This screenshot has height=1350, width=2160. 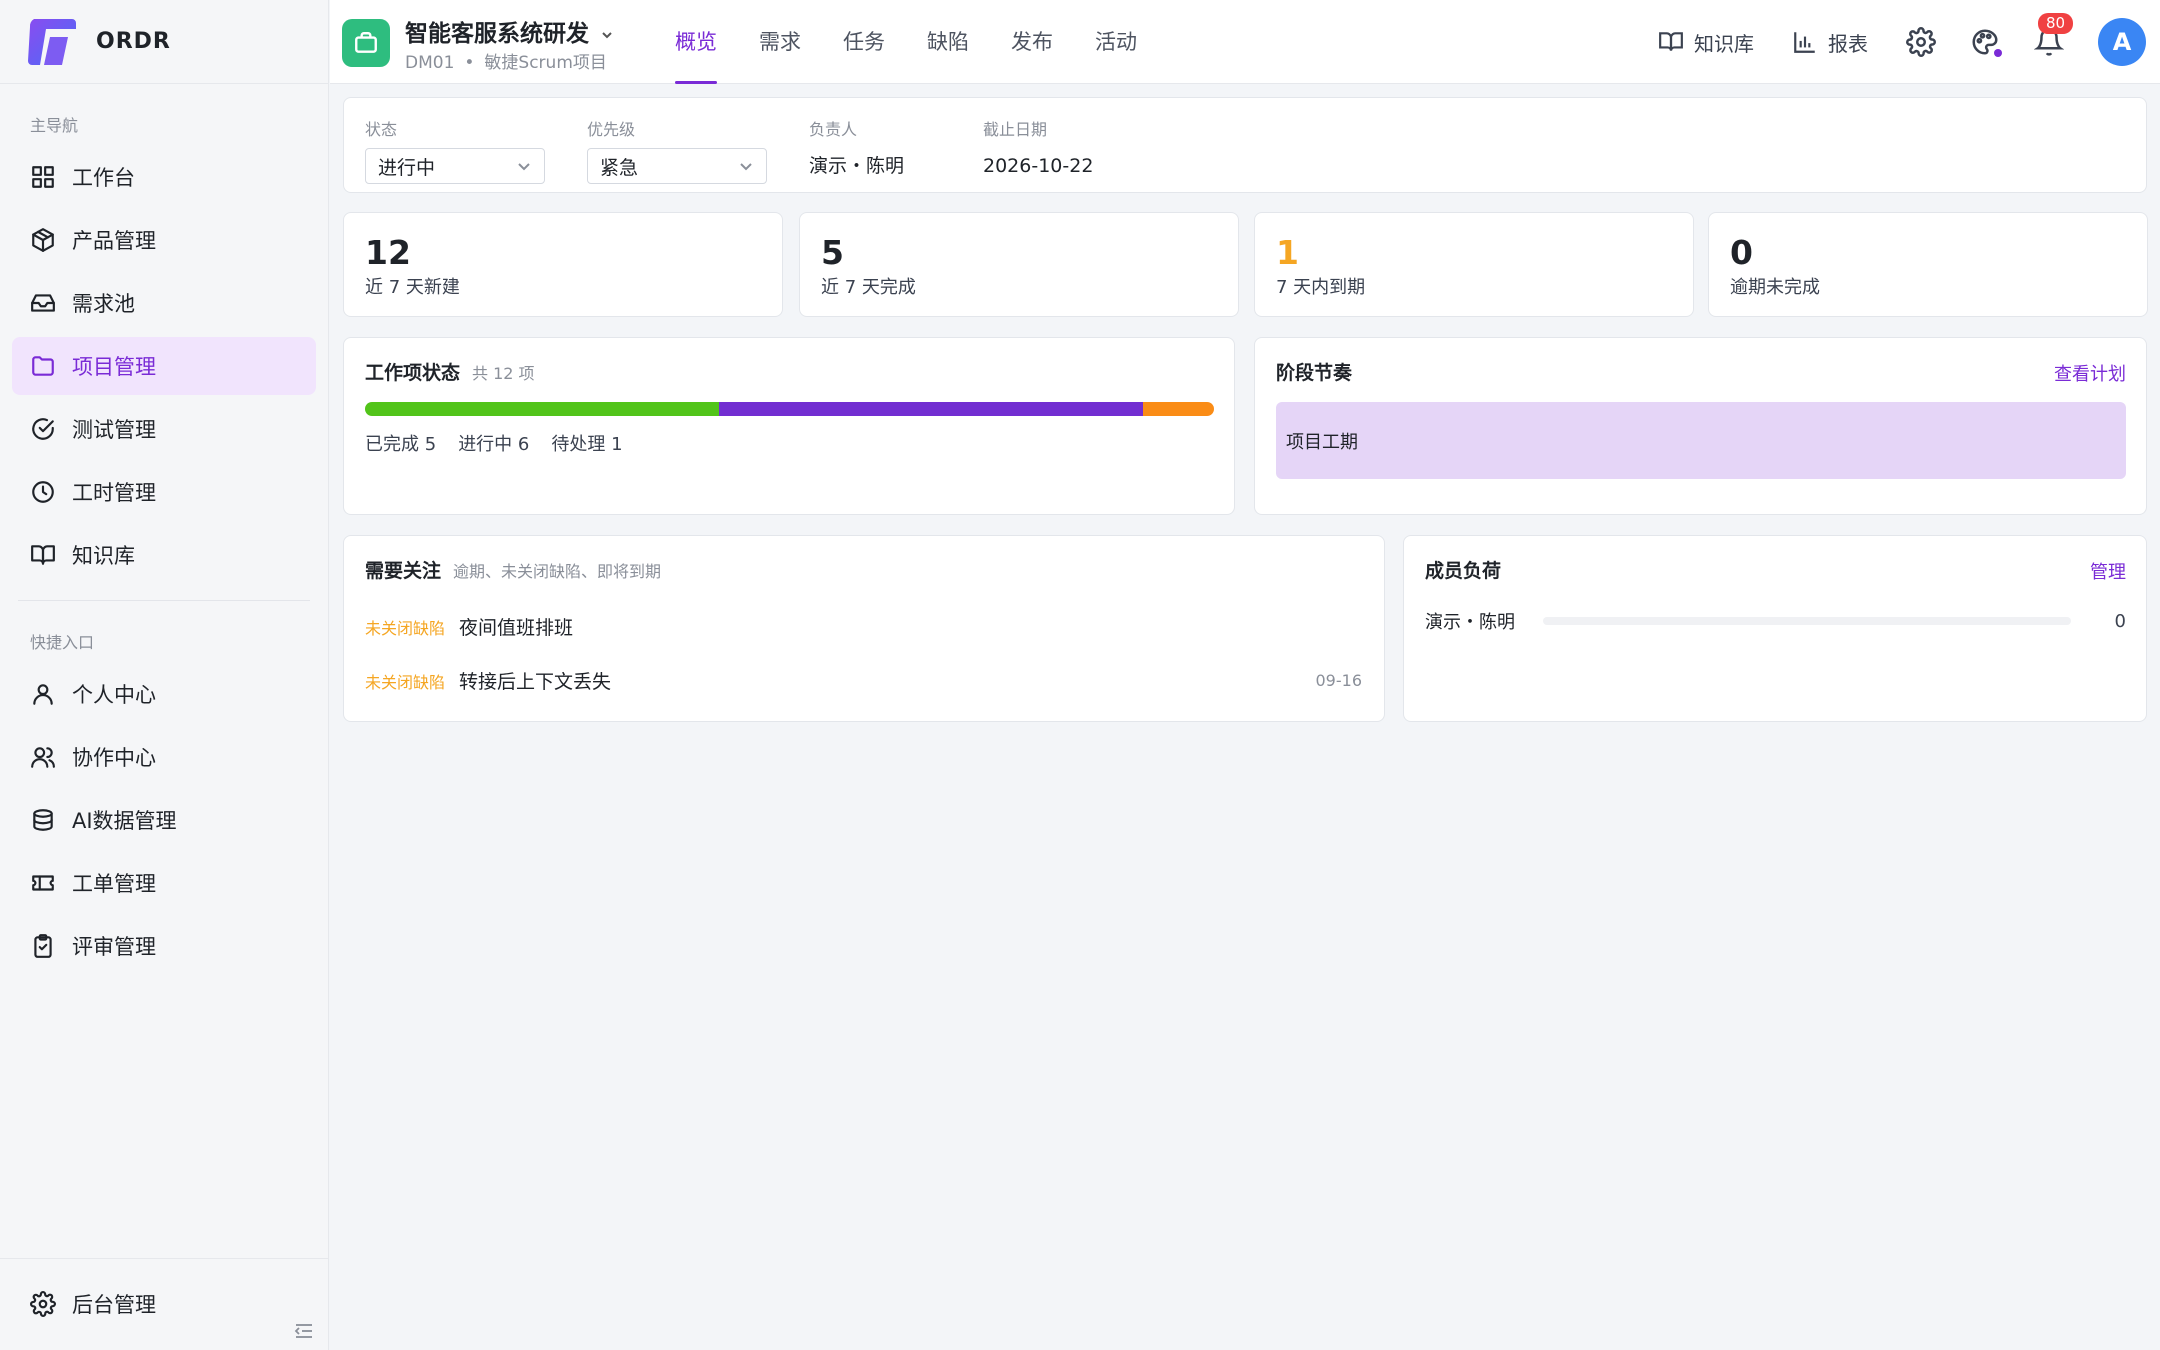 What do you see at coordinates (1986, 42) in the screenshot?
I see `theme-button` at bounding box center [1986, 42].